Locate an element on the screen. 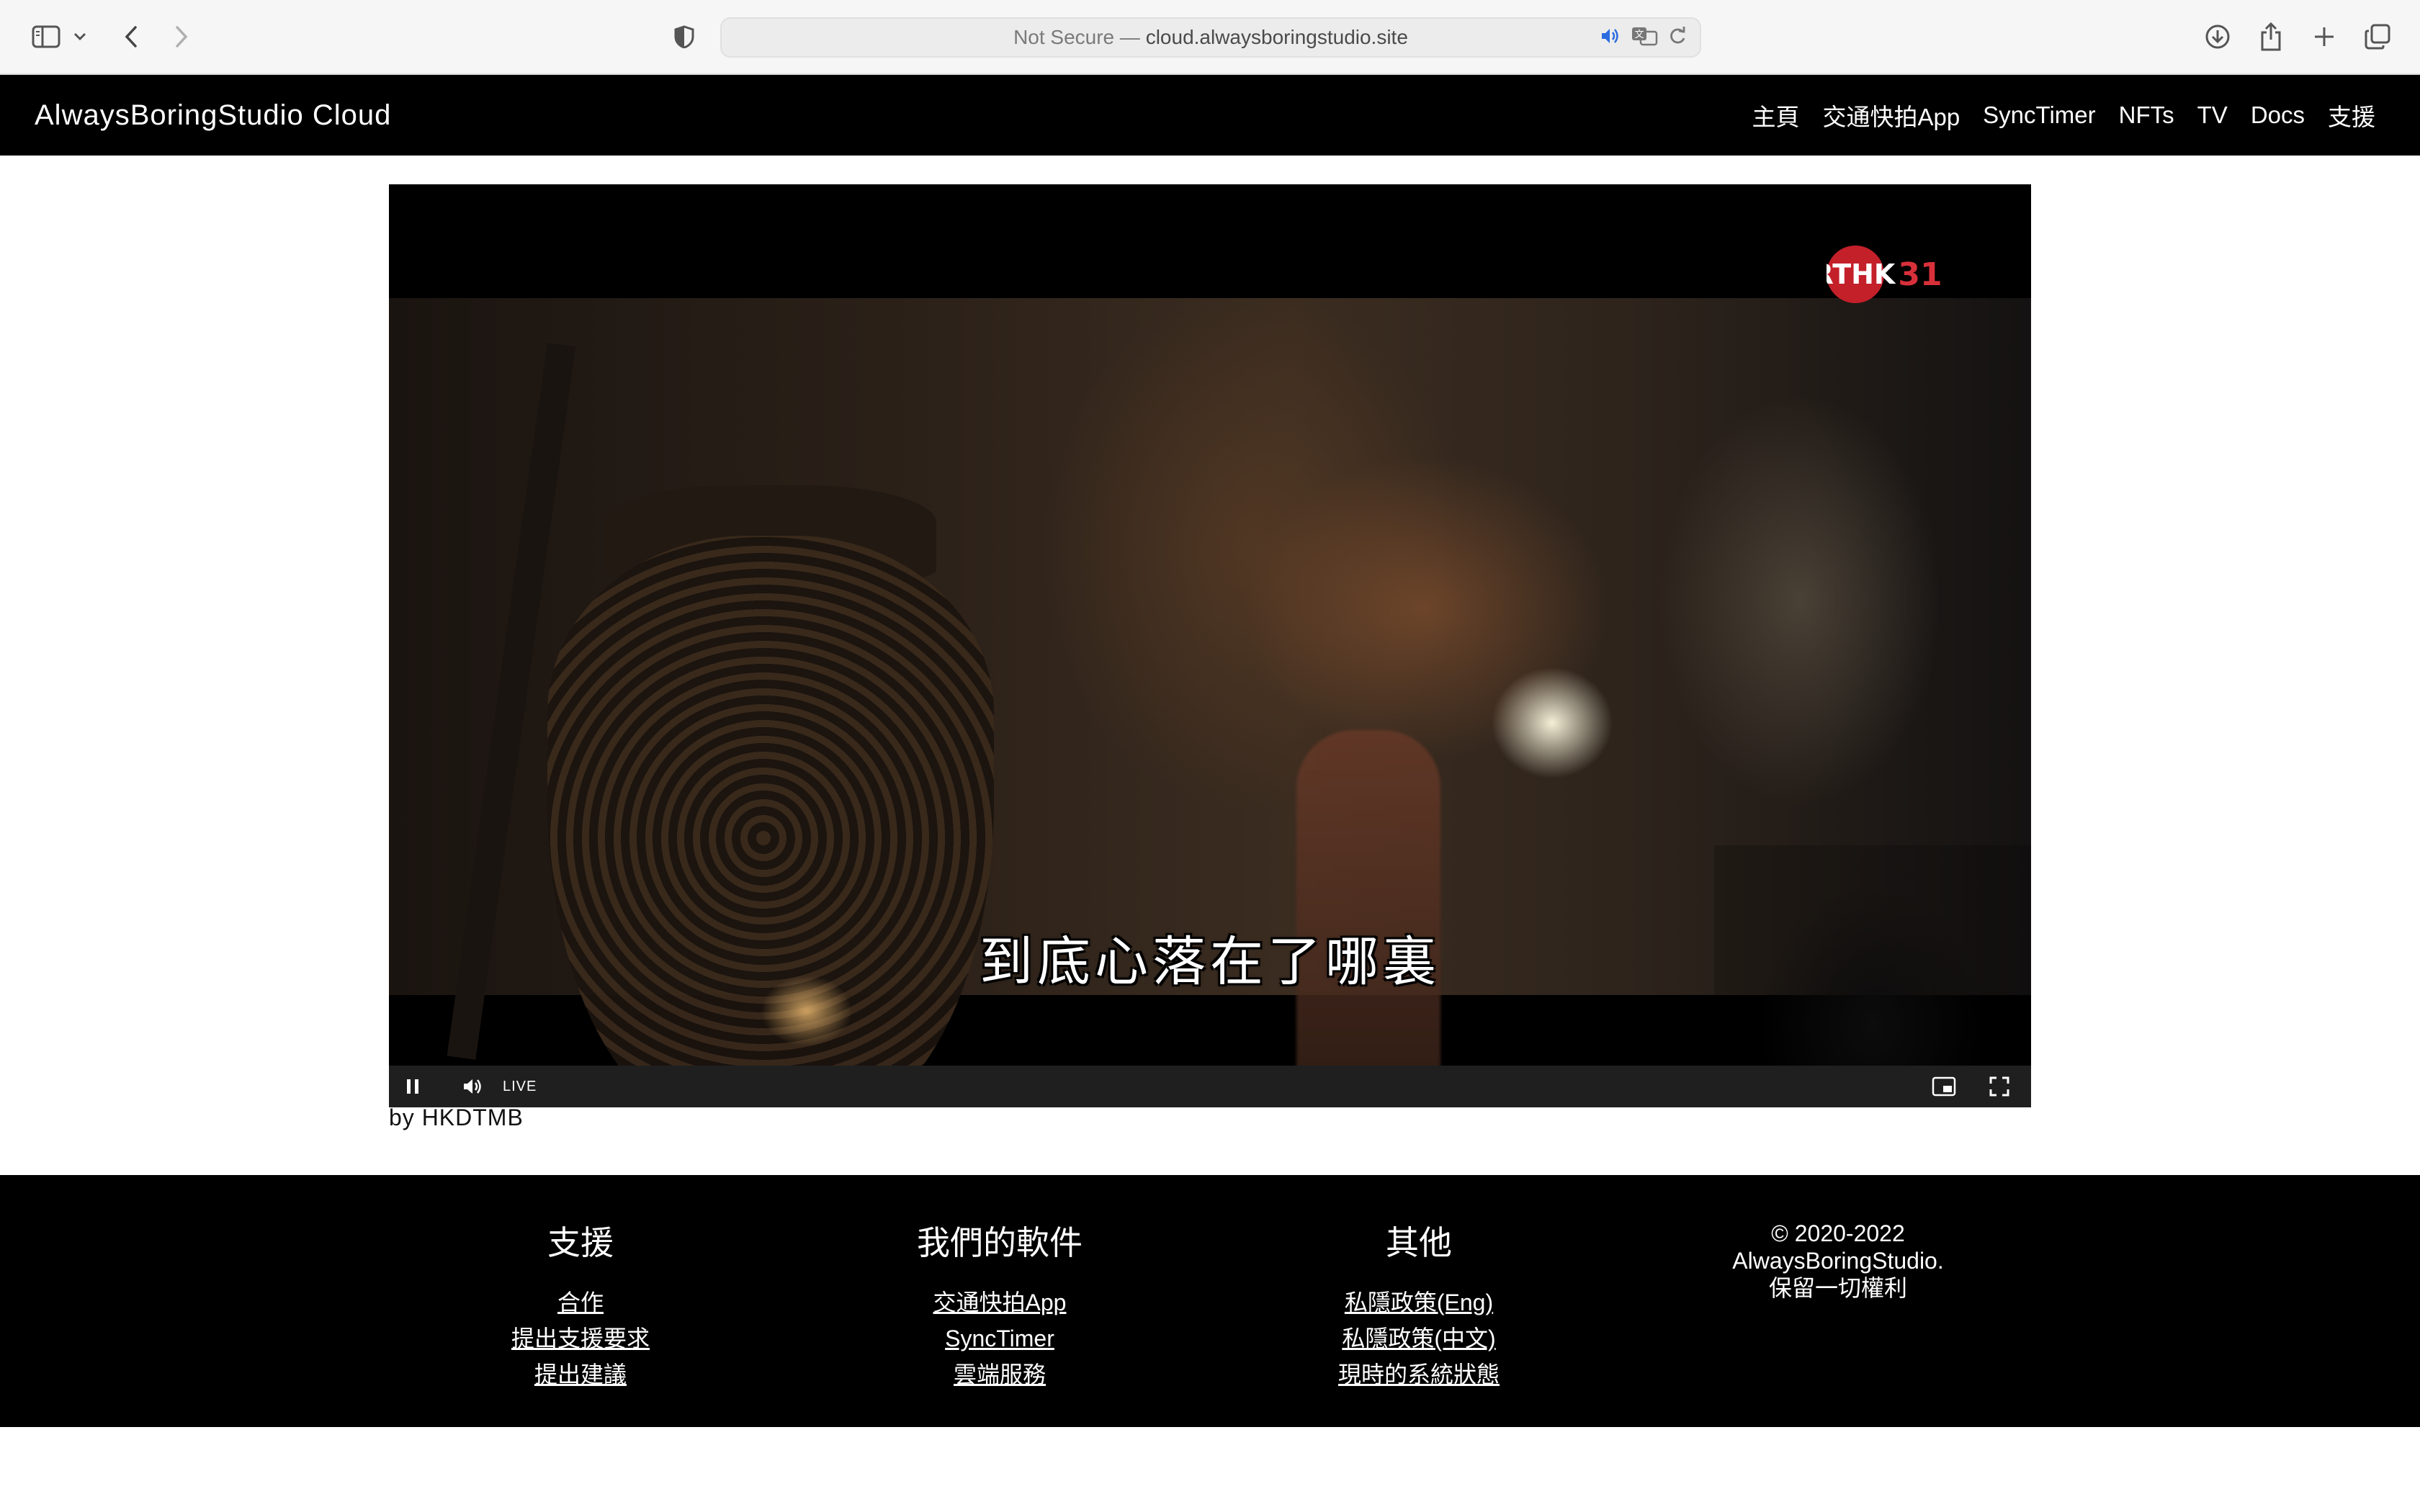 This screenshot has height=1512, width=2420. copyright: © 2020-2022 AlwaysBoringStudio. 保留一切權利 is located at coordinates (1838, 1261).